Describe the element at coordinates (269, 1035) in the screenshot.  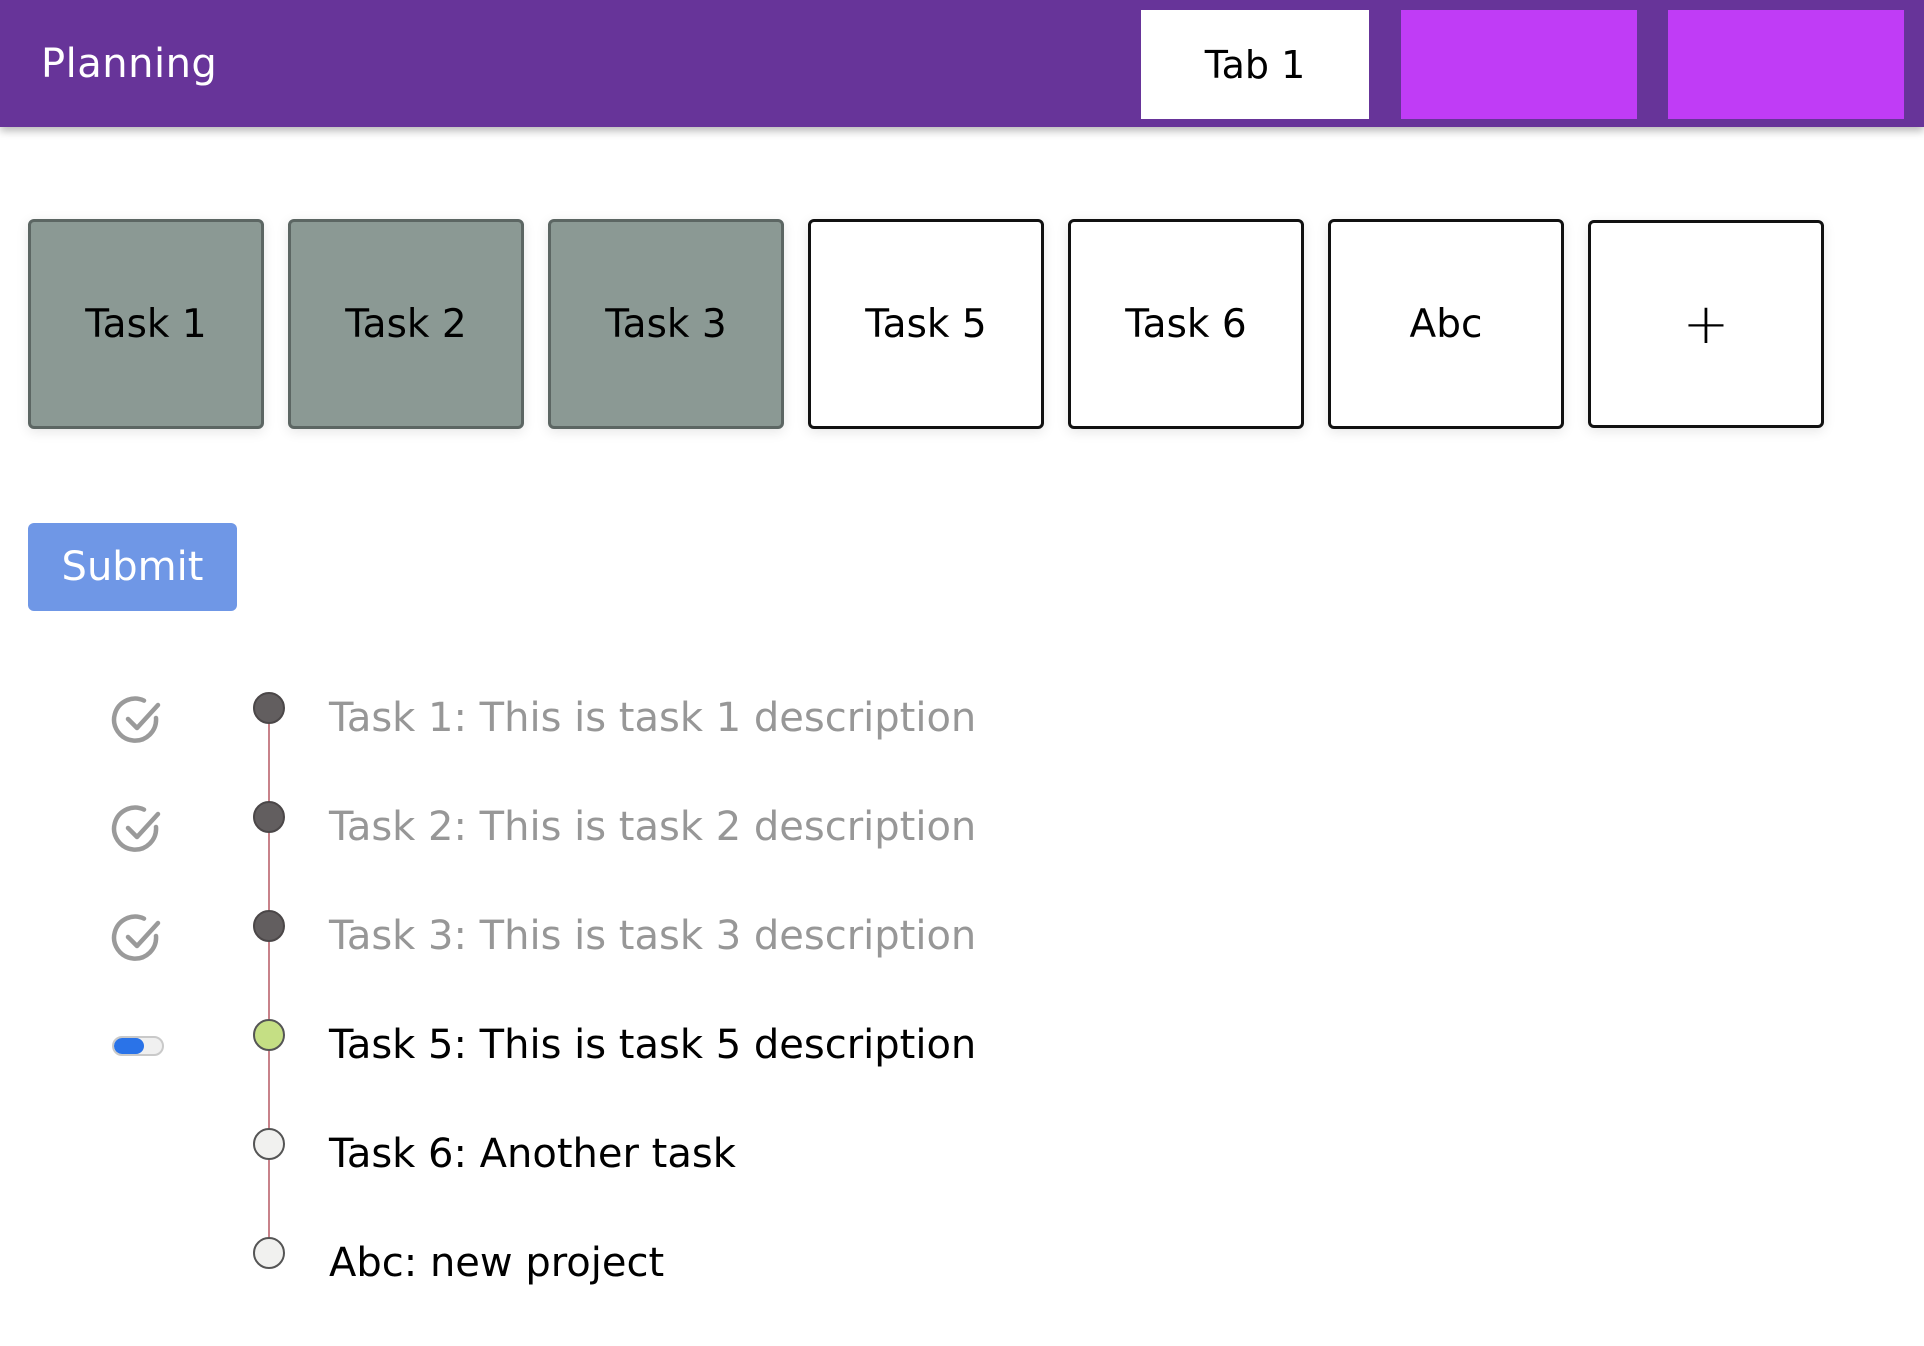
I see `timeline-dot-current` at that location.